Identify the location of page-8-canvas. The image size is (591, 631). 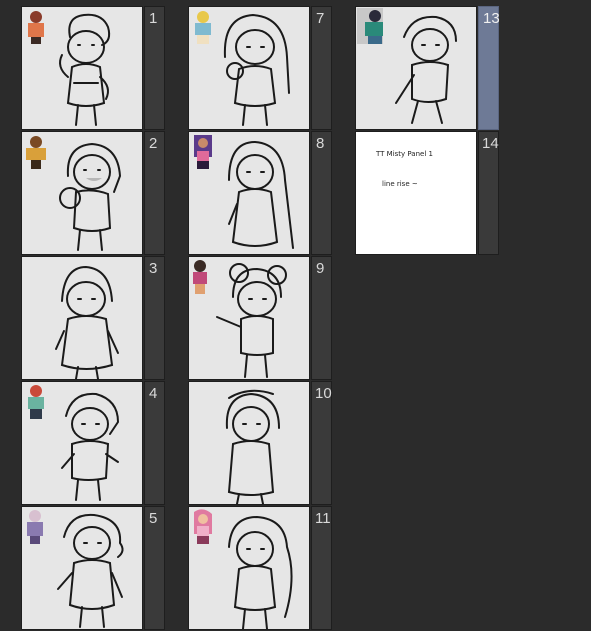
(249, 193).